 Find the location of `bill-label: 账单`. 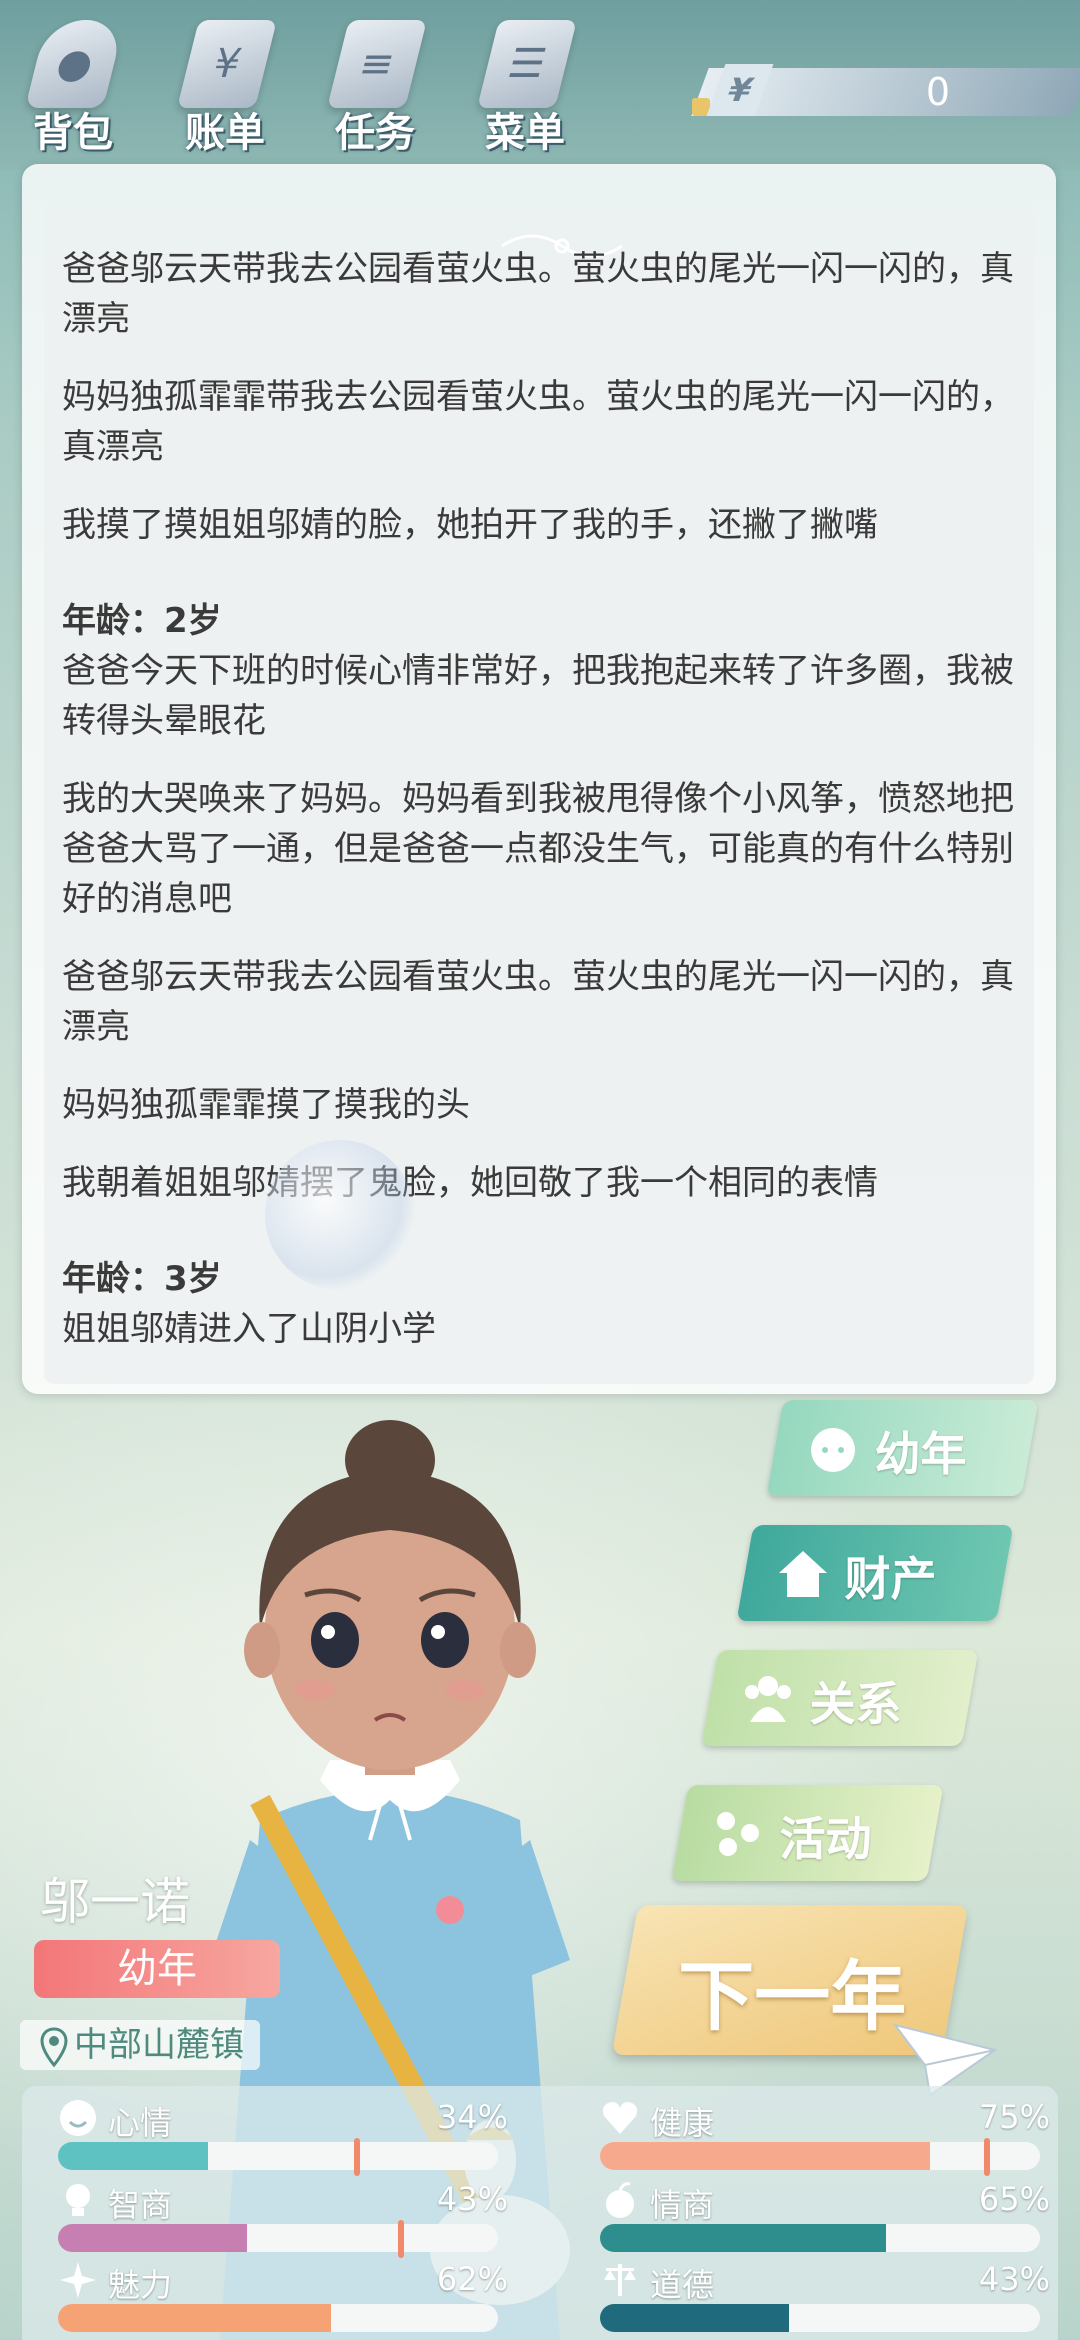

bill-label: 账单 is located at coordinates (225, 133).